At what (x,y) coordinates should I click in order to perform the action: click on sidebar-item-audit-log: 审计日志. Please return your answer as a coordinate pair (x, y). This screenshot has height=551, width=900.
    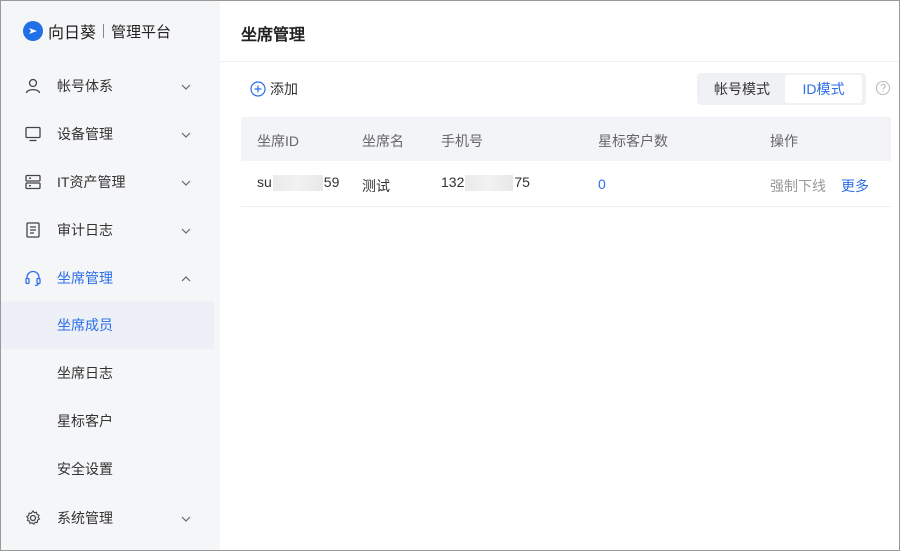
    Looking at the image, I should click on (110, 230).